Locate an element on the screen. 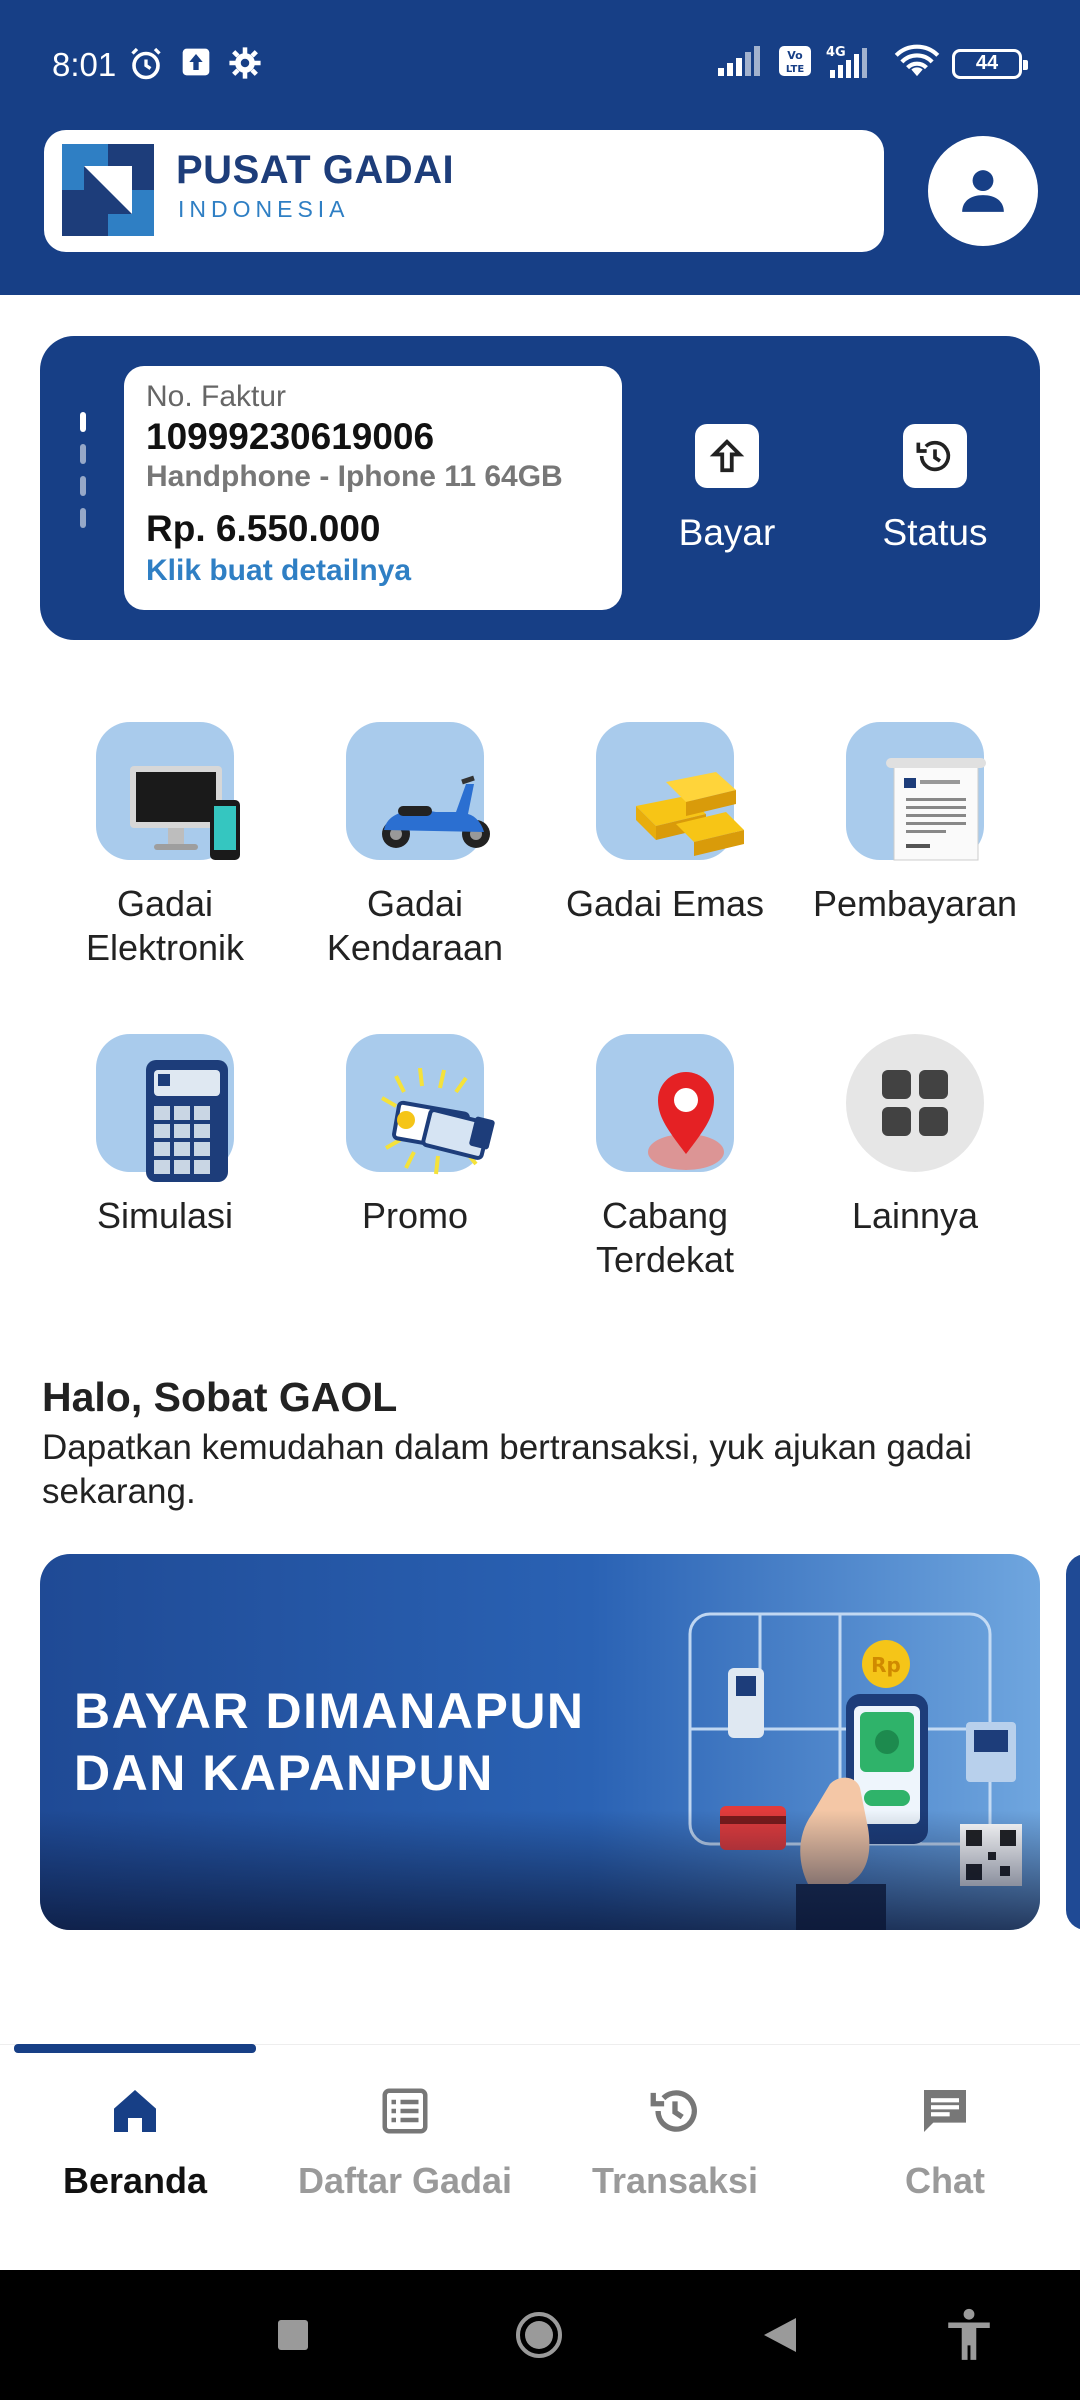 The image size is (1080, 2400). volte-icon: Vo LTE is located at coordinates (795, 63).